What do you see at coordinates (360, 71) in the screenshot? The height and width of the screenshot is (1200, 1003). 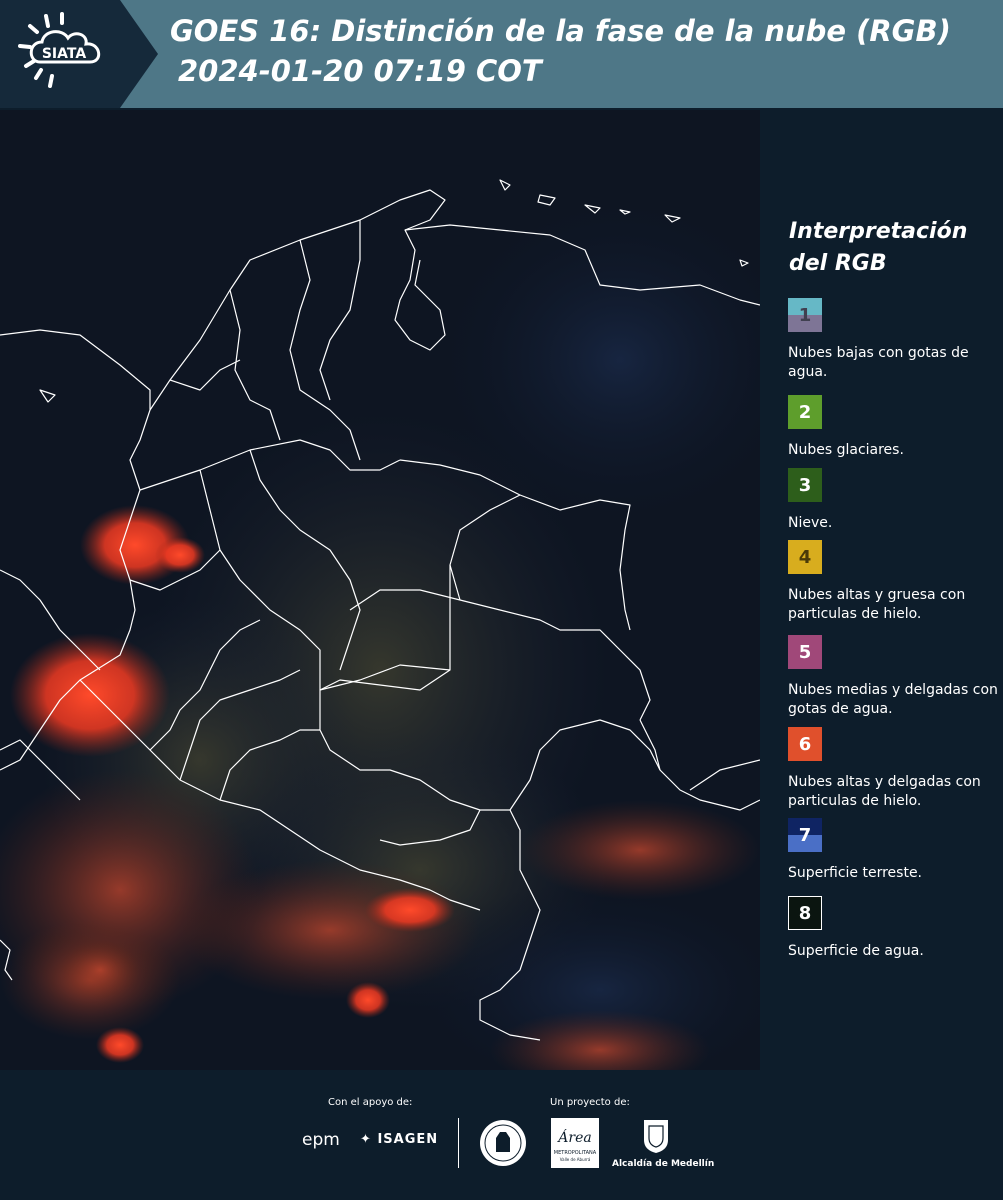 I see `page-timestamp: 2024-01-20 07:19 COT` at bounding box center [360, 71].